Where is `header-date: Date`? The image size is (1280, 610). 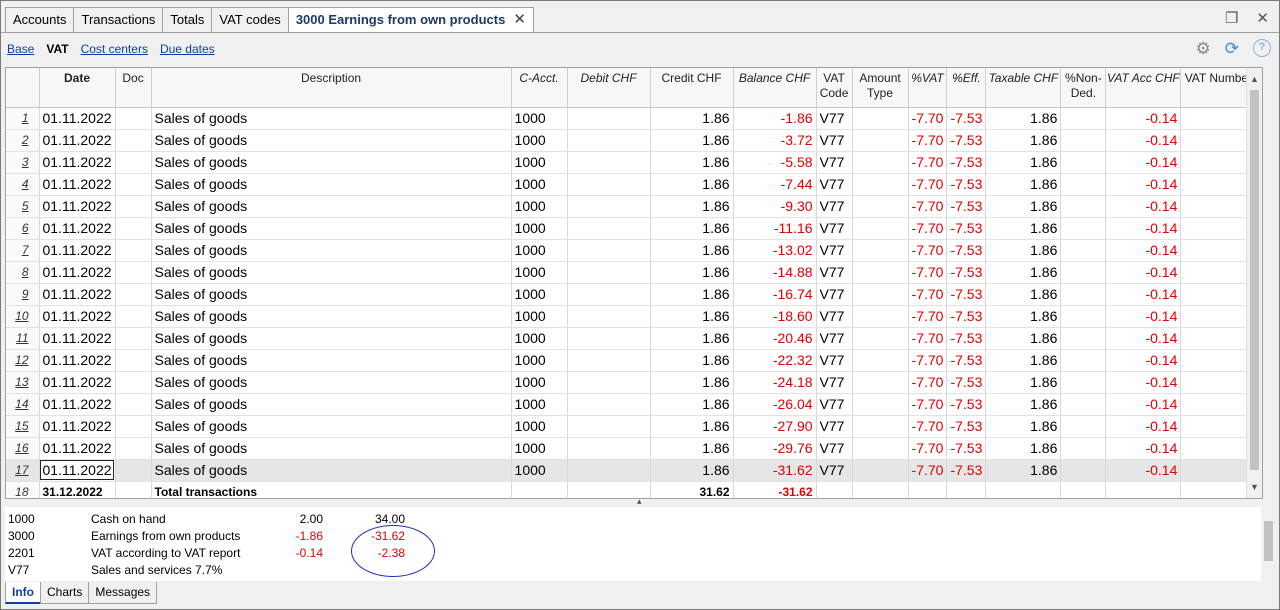 header-date: Date is located at coordinates (77, 88).